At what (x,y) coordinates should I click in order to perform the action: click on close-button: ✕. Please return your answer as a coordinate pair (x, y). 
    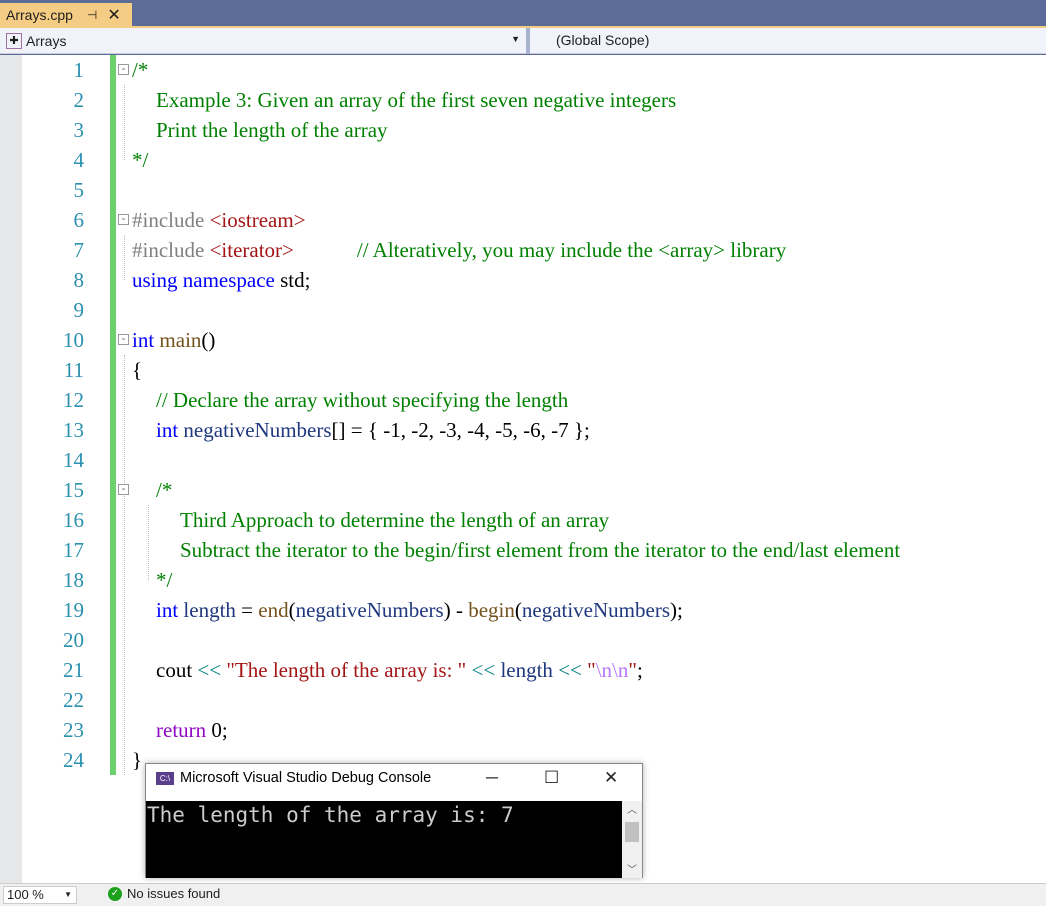
    Looking at the image, I should click on (611, 778).